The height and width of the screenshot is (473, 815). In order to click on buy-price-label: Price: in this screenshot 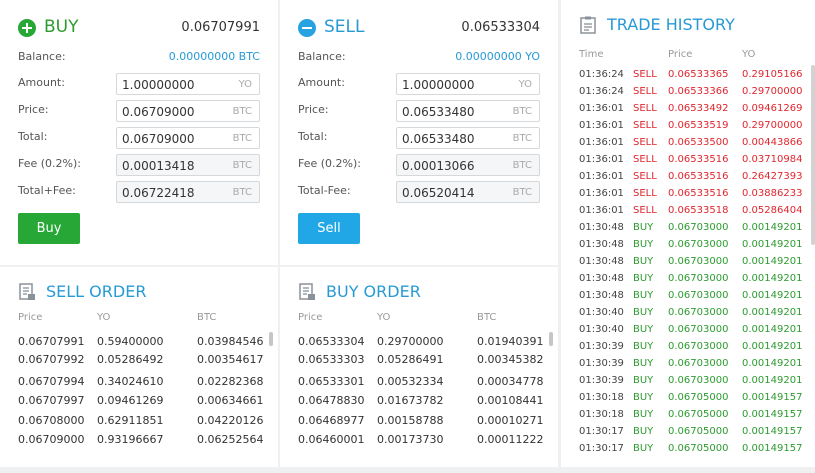, I will do `click(33, 109)`.